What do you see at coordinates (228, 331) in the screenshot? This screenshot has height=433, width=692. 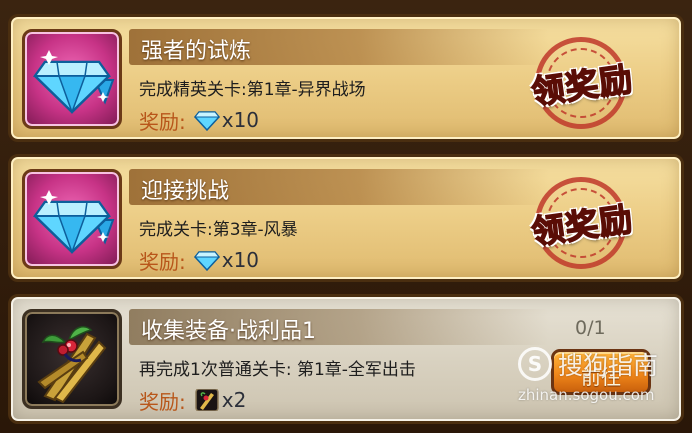 I see `quest-title: 收集装备·战利品1` at bounding box center [228, 331].